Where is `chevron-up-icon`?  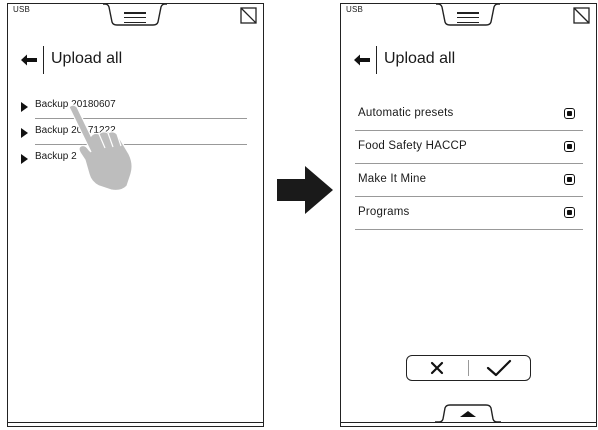 chevron-up-icon is located at coordinates (468, 414).